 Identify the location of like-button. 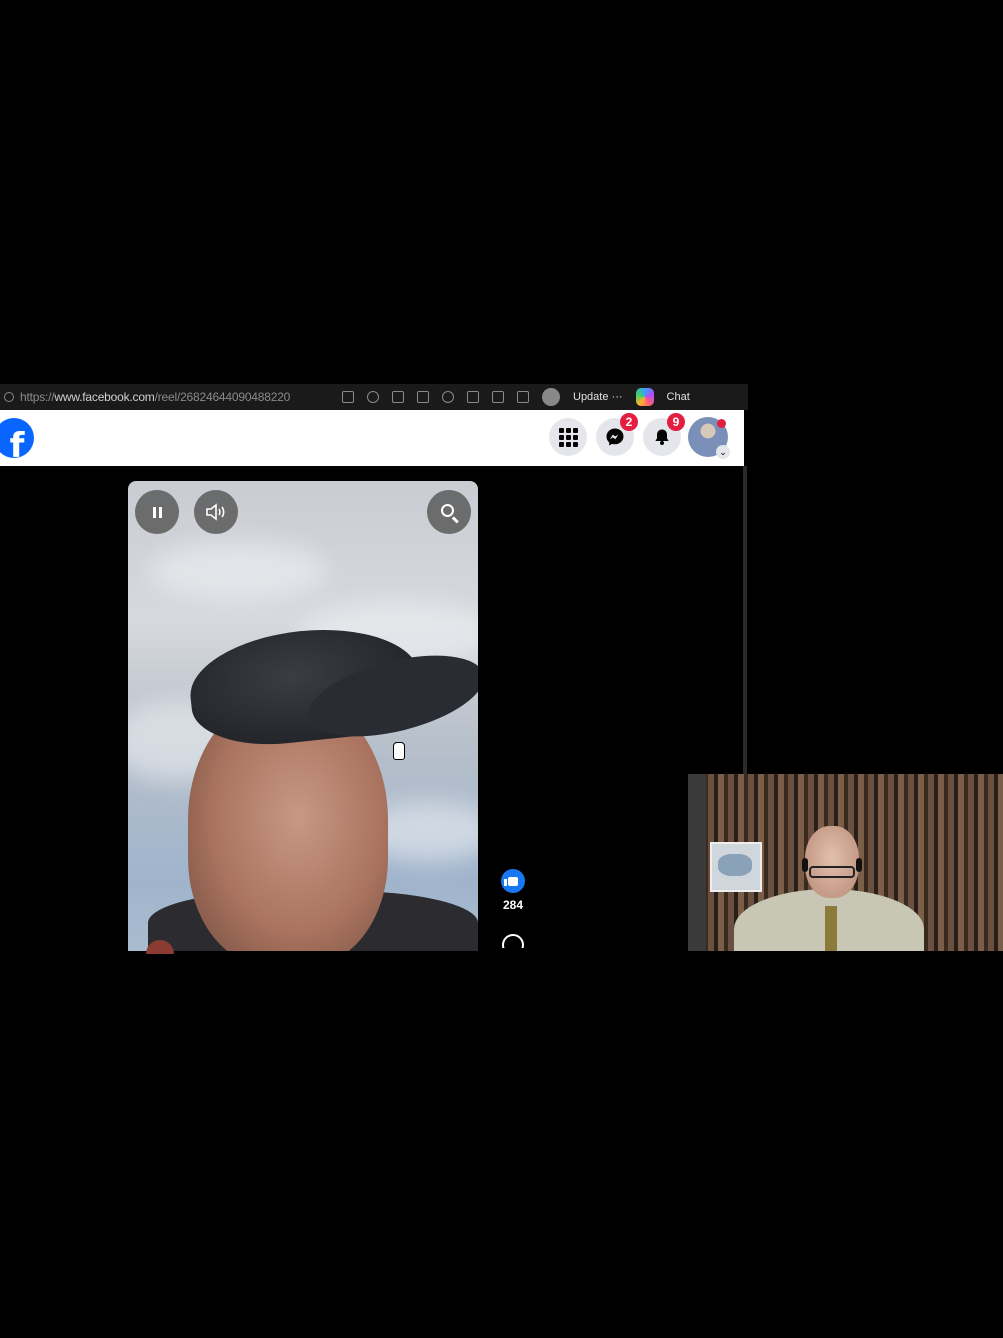
(513, 881).